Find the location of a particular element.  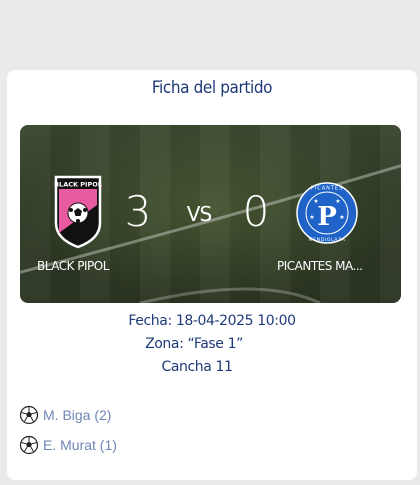

vs-label: VS is located at coordinates (199, 214).